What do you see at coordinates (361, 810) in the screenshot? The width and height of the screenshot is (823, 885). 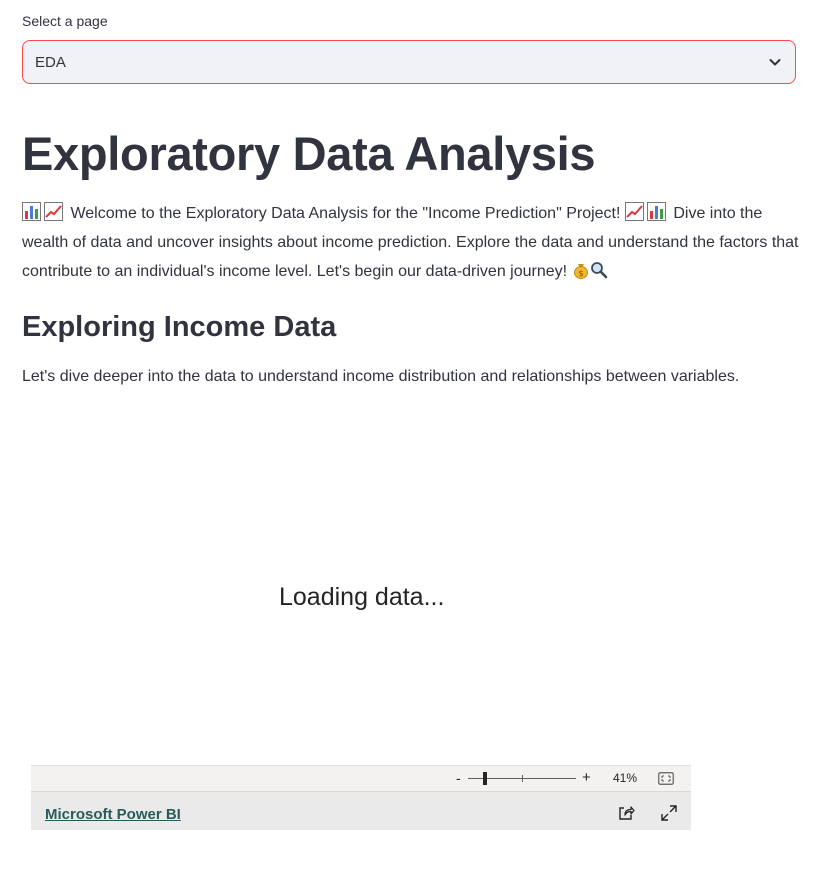 I see `powerbi-footer: Microsoft Power BI` at bounding box center [361, 810].